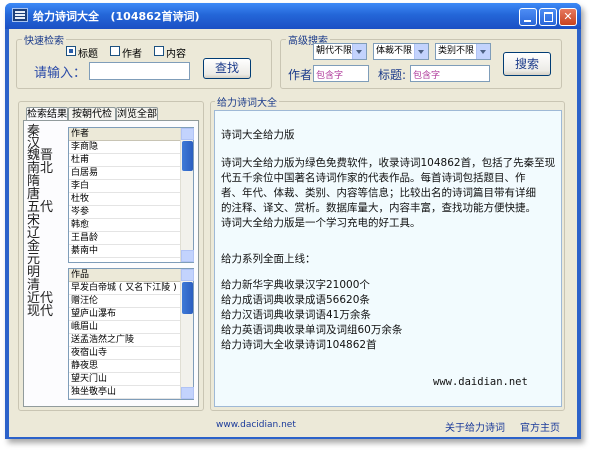 Image resolution: width=590 pixels, height=450 pixels. Describe the element at coordinates (527, 21) in the screenshot. I see `minimize-icon` at that location.